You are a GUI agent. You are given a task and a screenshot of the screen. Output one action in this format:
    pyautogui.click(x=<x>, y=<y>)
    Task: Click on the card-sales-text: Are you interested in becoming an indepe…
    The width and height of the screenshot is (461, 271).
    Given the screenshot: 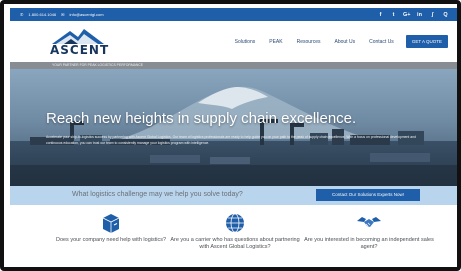 What is the action you would take?
    pyautogui.click(x=369, y=243)
    